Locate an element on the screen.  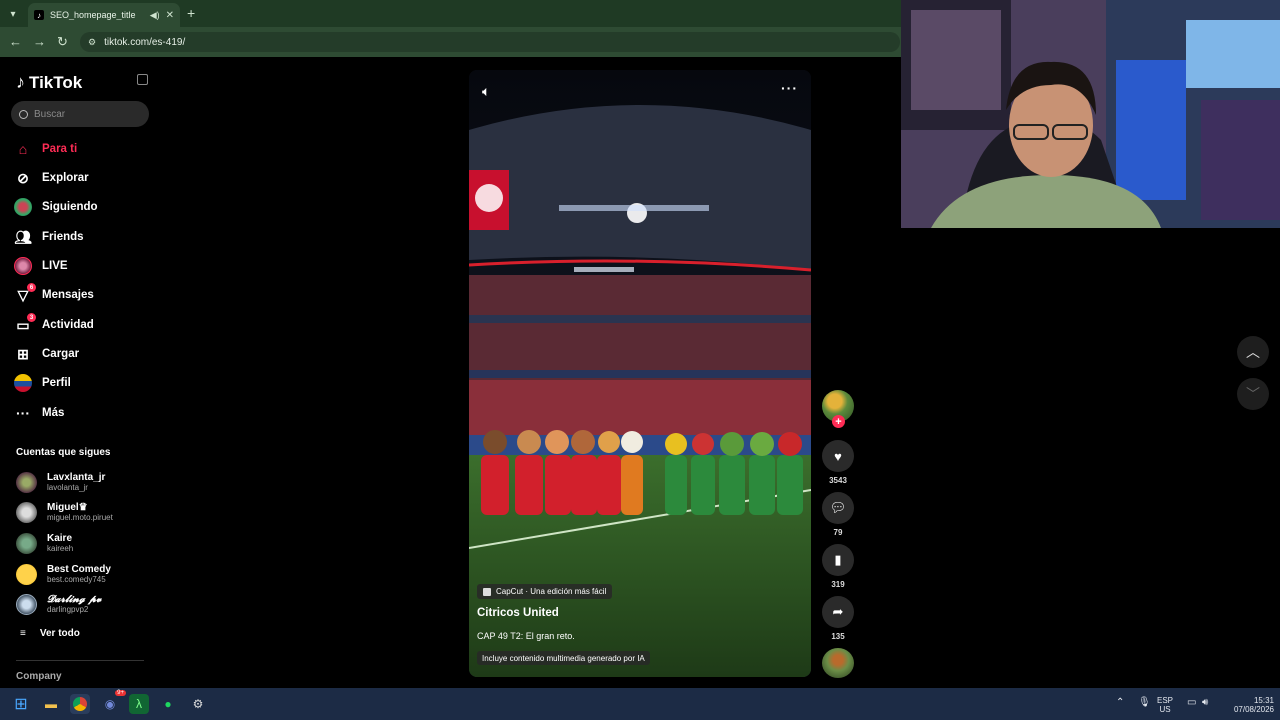
bookmark-icon: ▮ is located at coordinates (838, 559).